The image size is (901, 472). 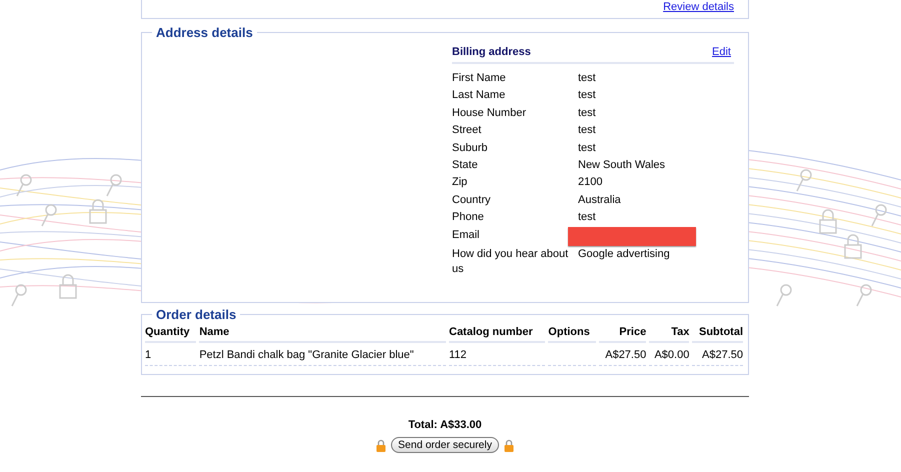 I want to click on edit-link: Edit, so click(x=721, y=52).